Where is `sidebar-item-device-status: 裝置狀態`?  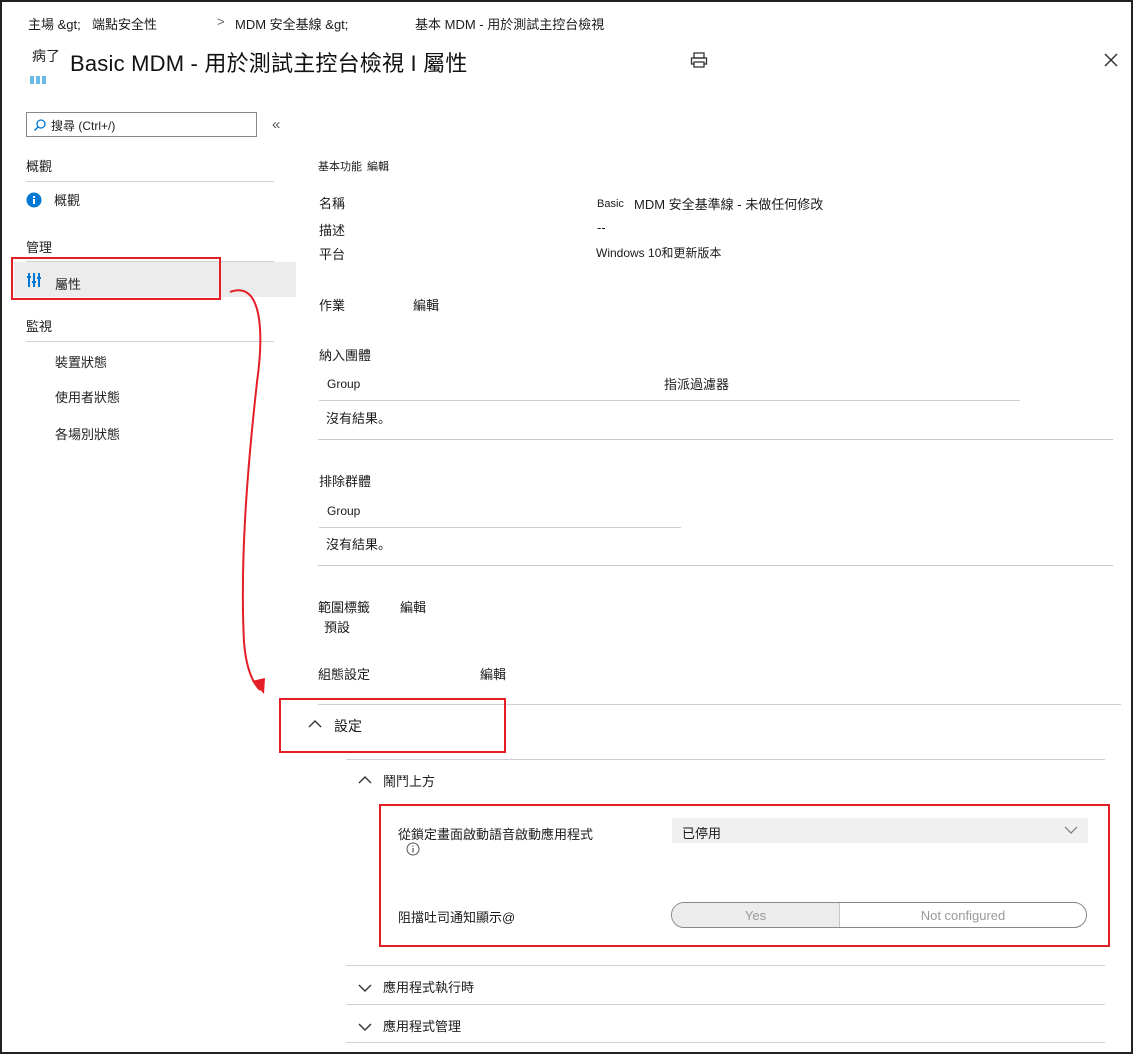
sidebar-item-device-status: 裝置狀態 is located at coordinates (81, 361).